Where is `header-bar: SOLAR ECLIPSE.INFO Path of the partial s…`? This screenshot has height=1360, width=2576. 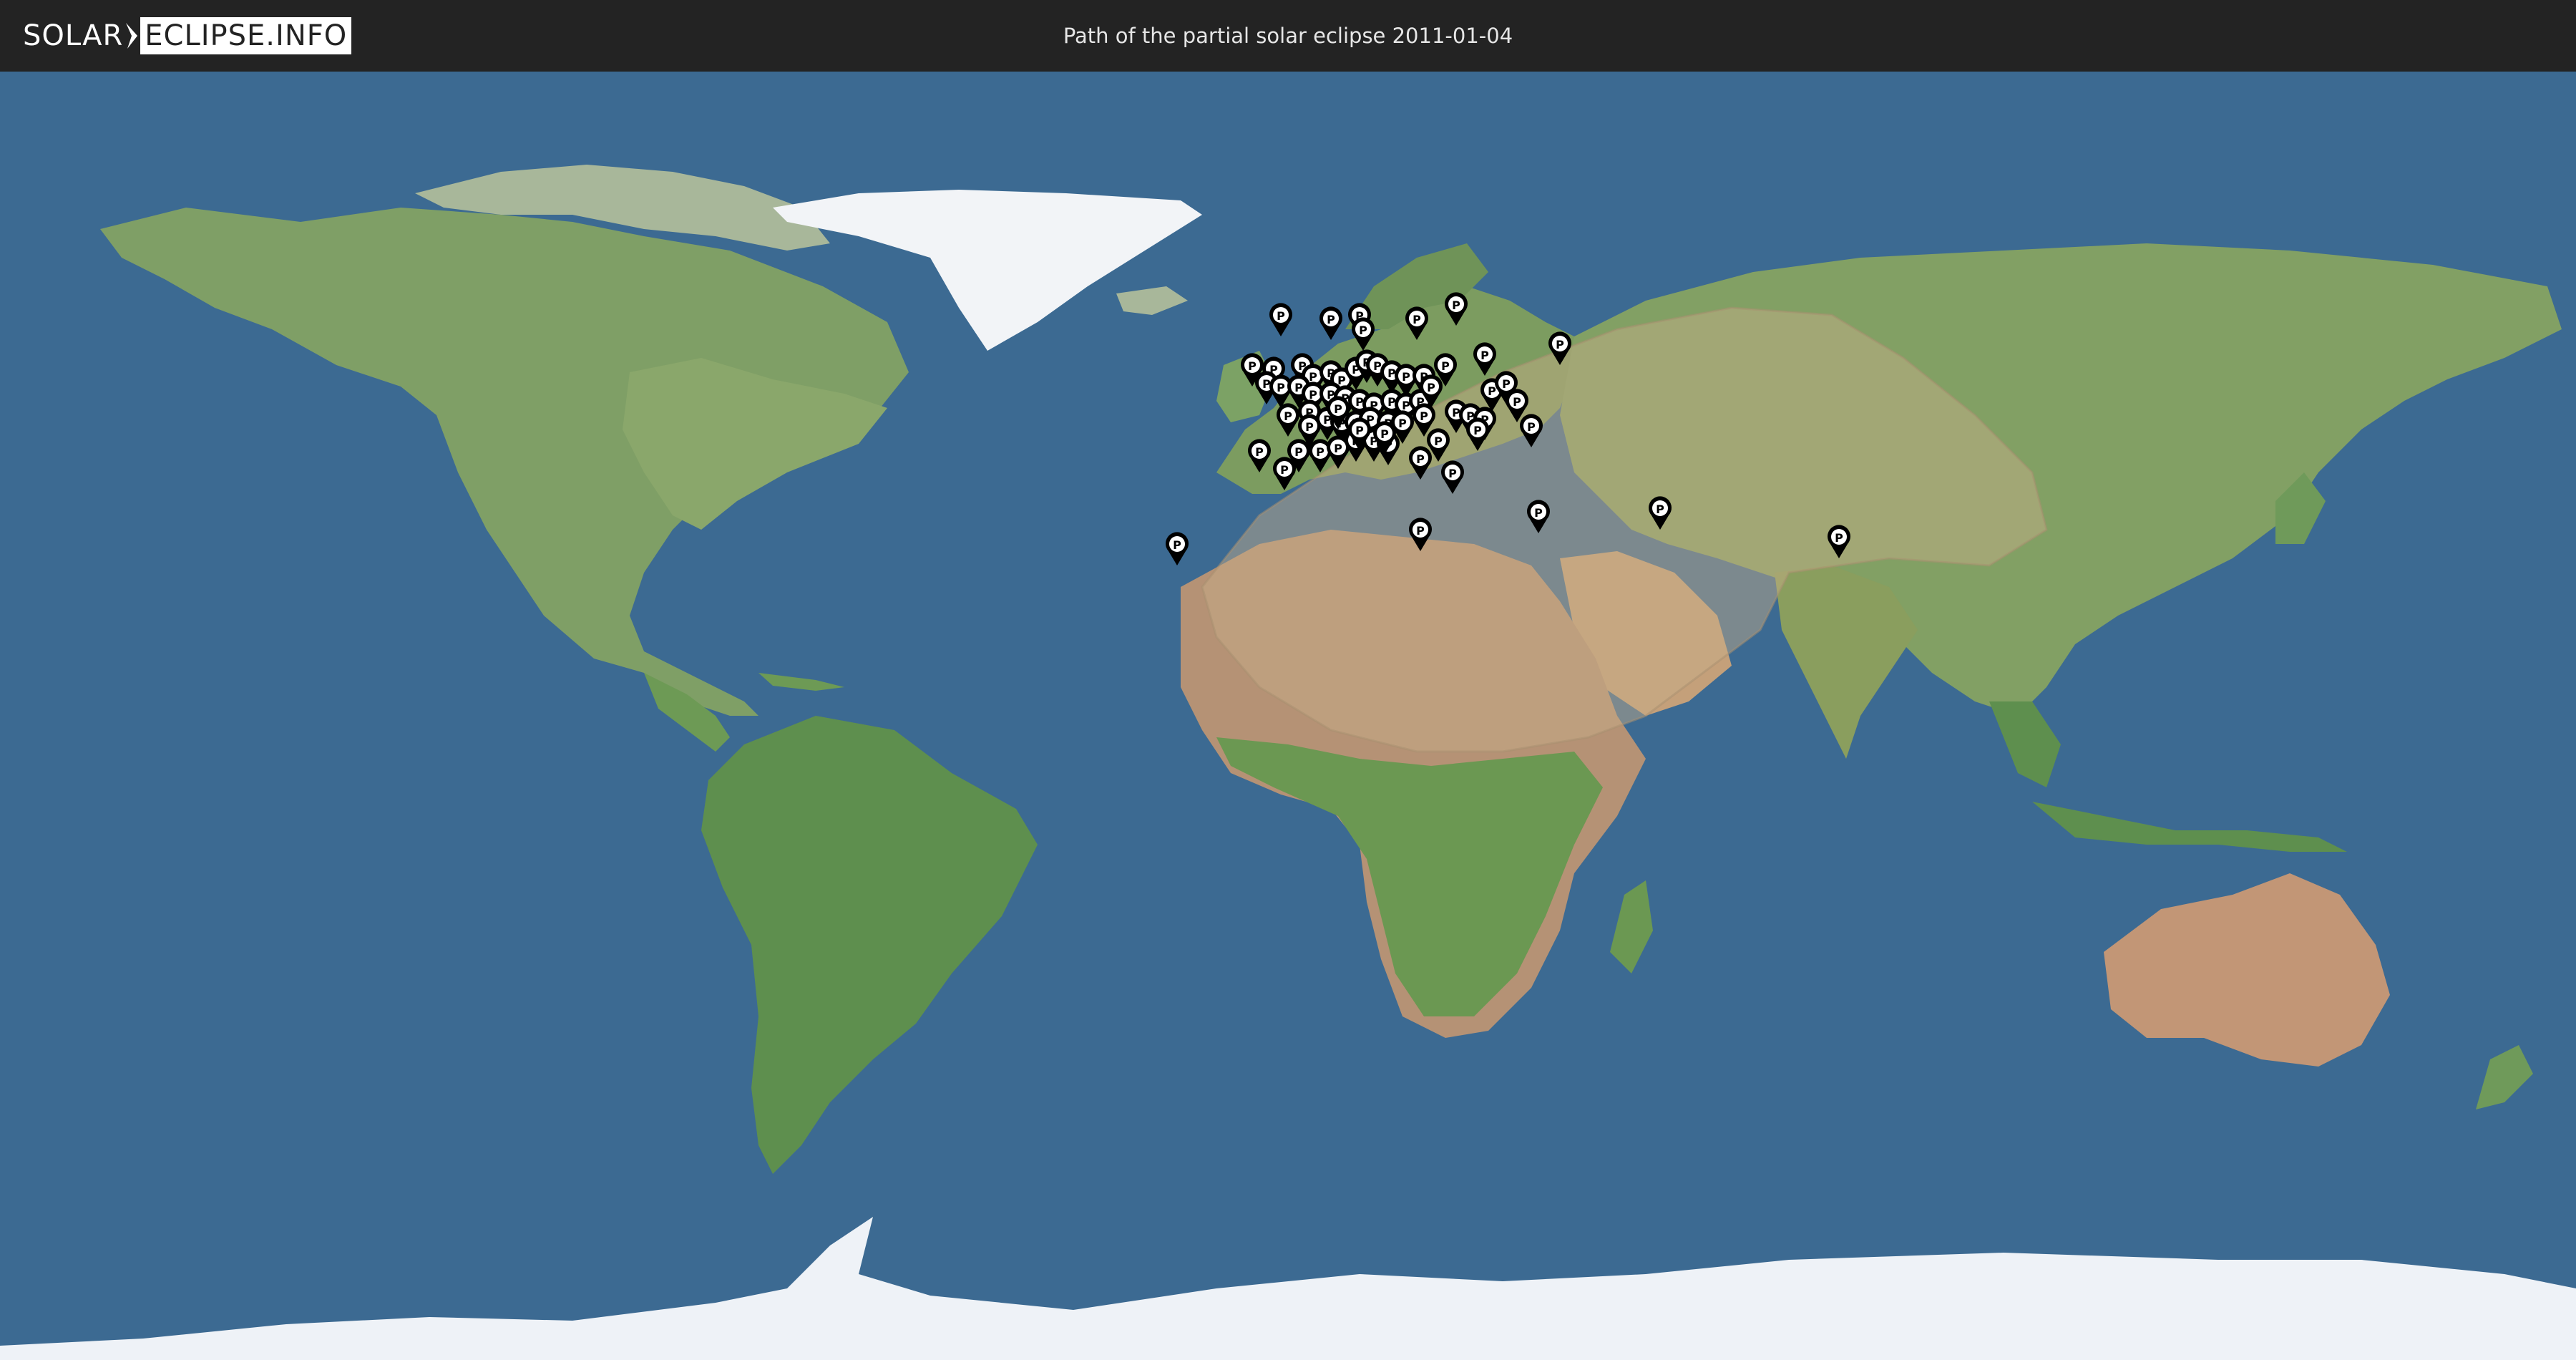 header-bar: SOLAR ECLIPSE.INFO Path of the partial s… is located at coordinates (1288, 36).